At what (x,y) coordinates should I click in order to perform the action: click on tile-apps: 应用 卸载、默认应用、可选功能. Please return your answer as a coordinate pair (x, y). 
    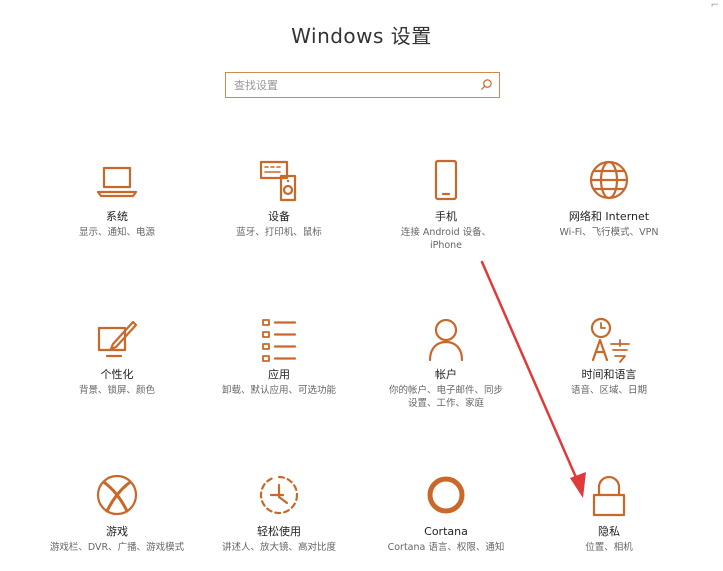
    Looking at the image, I should click on (279, 356).